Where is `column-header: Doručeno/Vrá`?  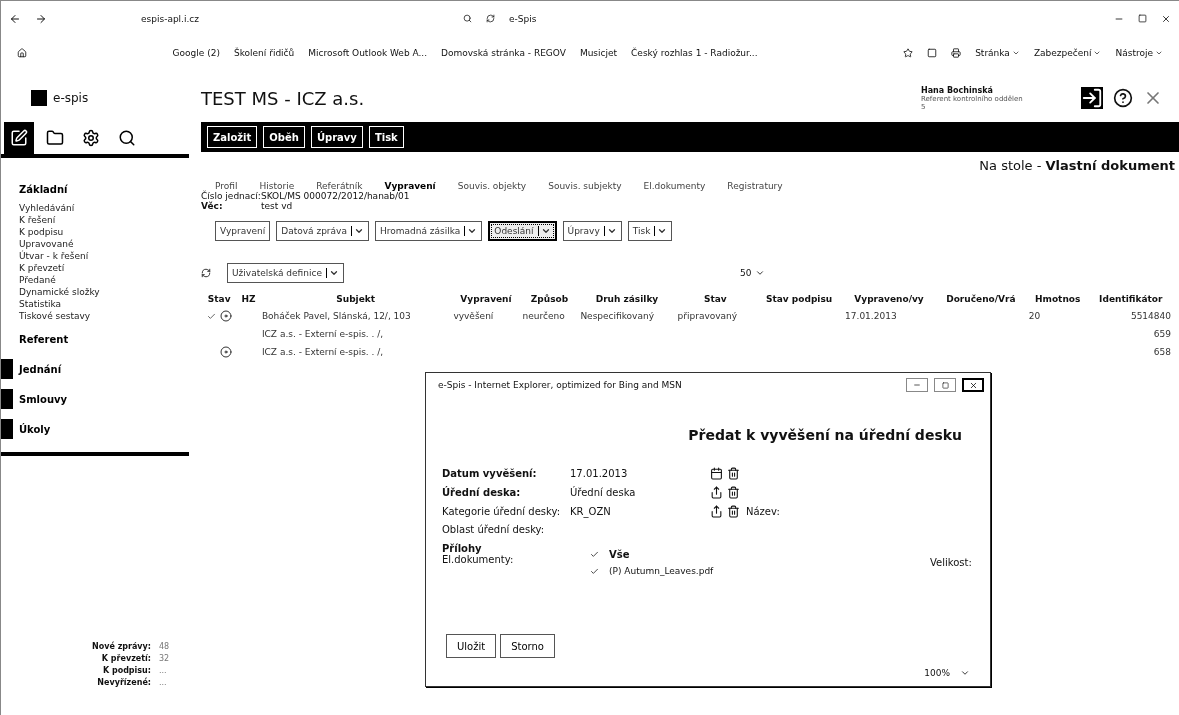
column-header: Doručeno/Vrá is located at coordinates (980, 299).